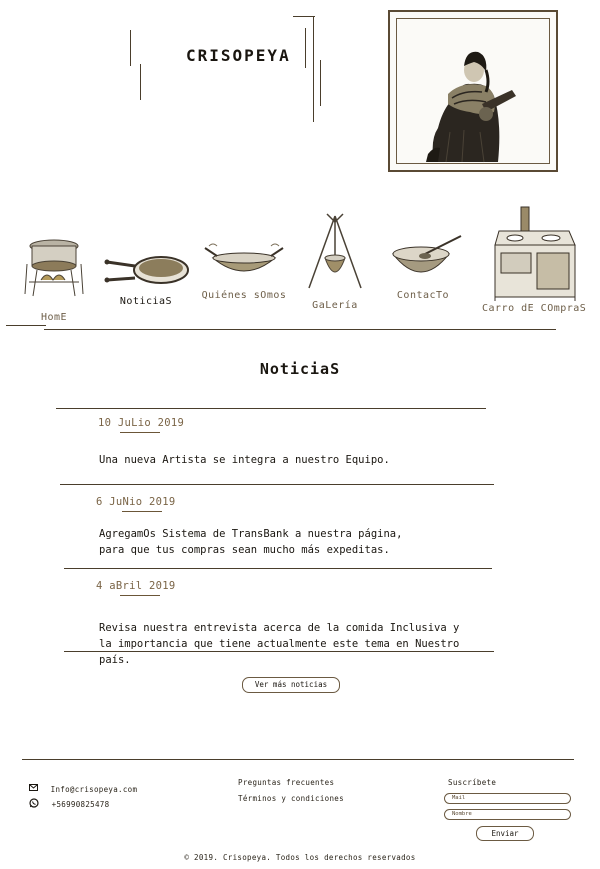 This screenshot has width=600, height=869. I want to click on faq-link: Preguntas frecuentes, so click(286, 782).